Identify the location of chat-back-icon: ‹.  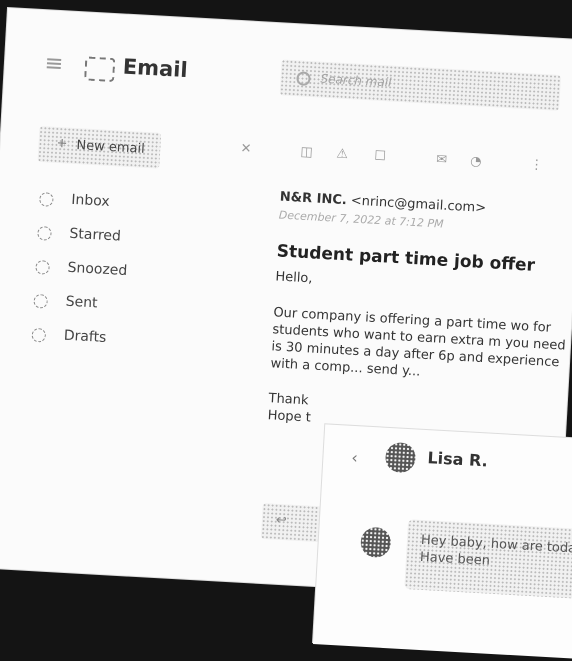
(354, 457).